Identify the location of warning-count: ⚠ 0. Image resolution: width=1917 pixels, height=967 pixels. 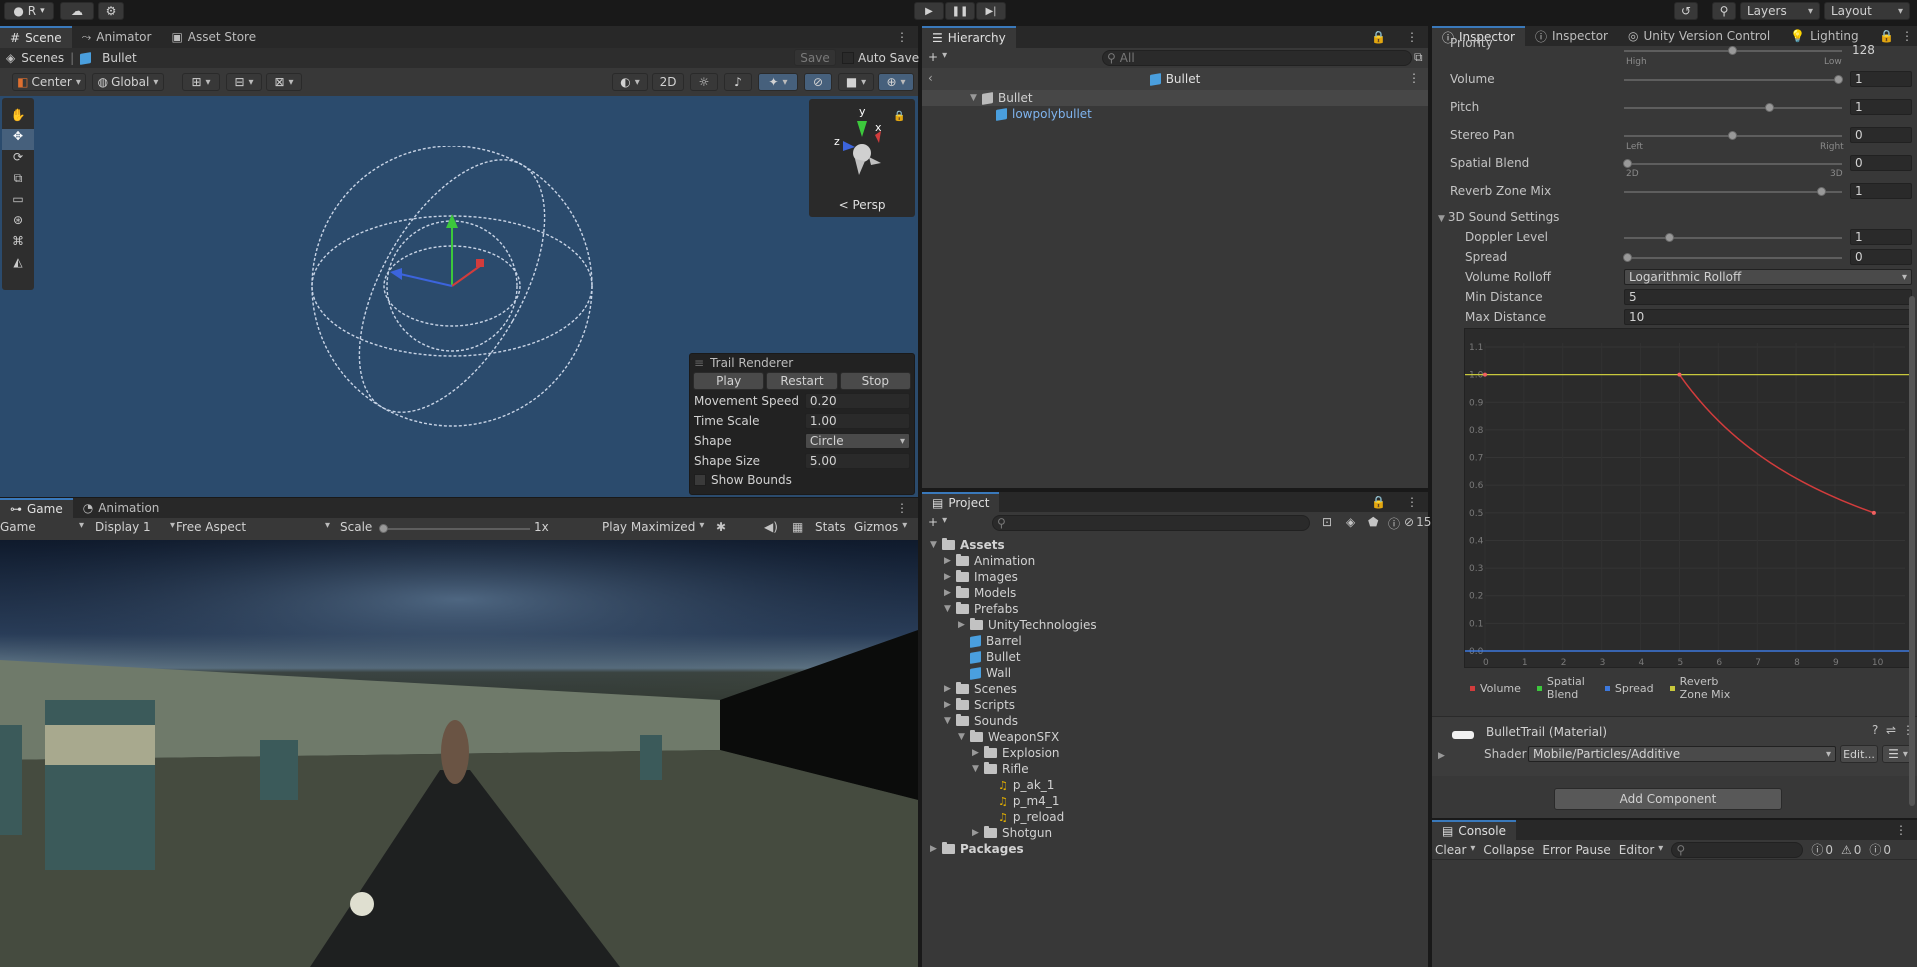
(1851, 850).